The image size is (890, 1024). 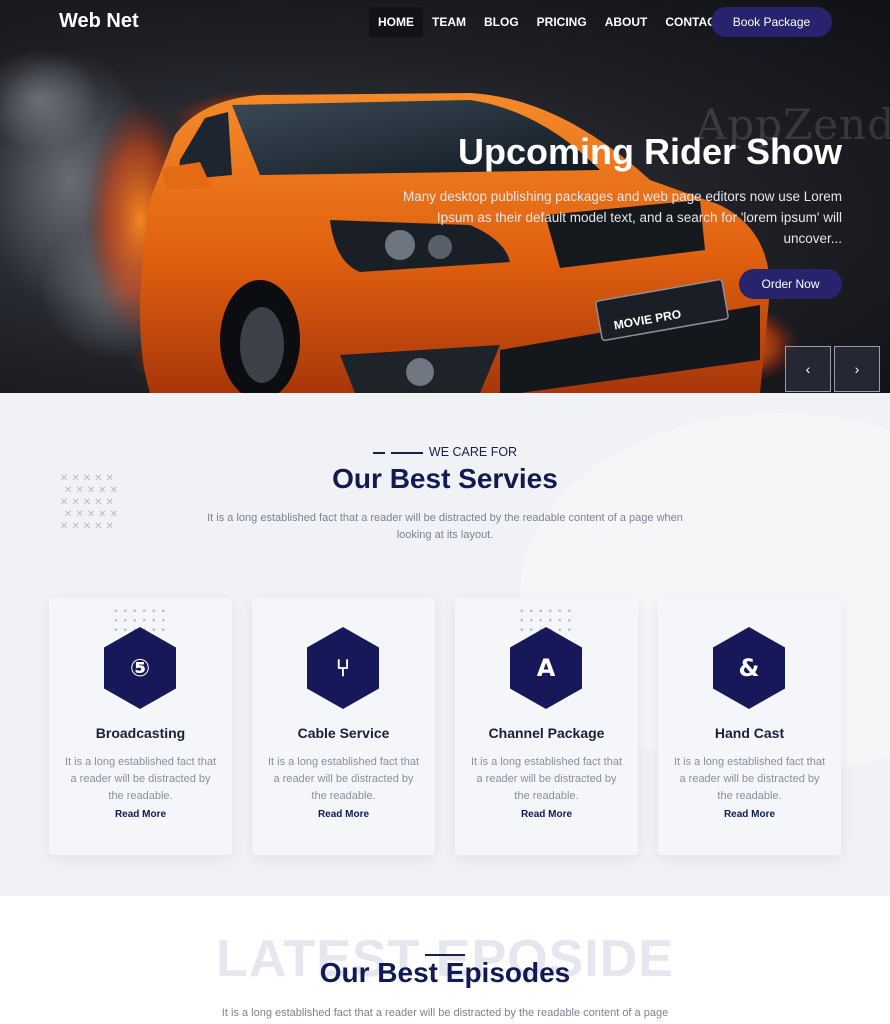 What do you see at coordinates (99, 21) in the screenshot?
I see `brand-logo: Web Net` at bounding box center [99, 21].